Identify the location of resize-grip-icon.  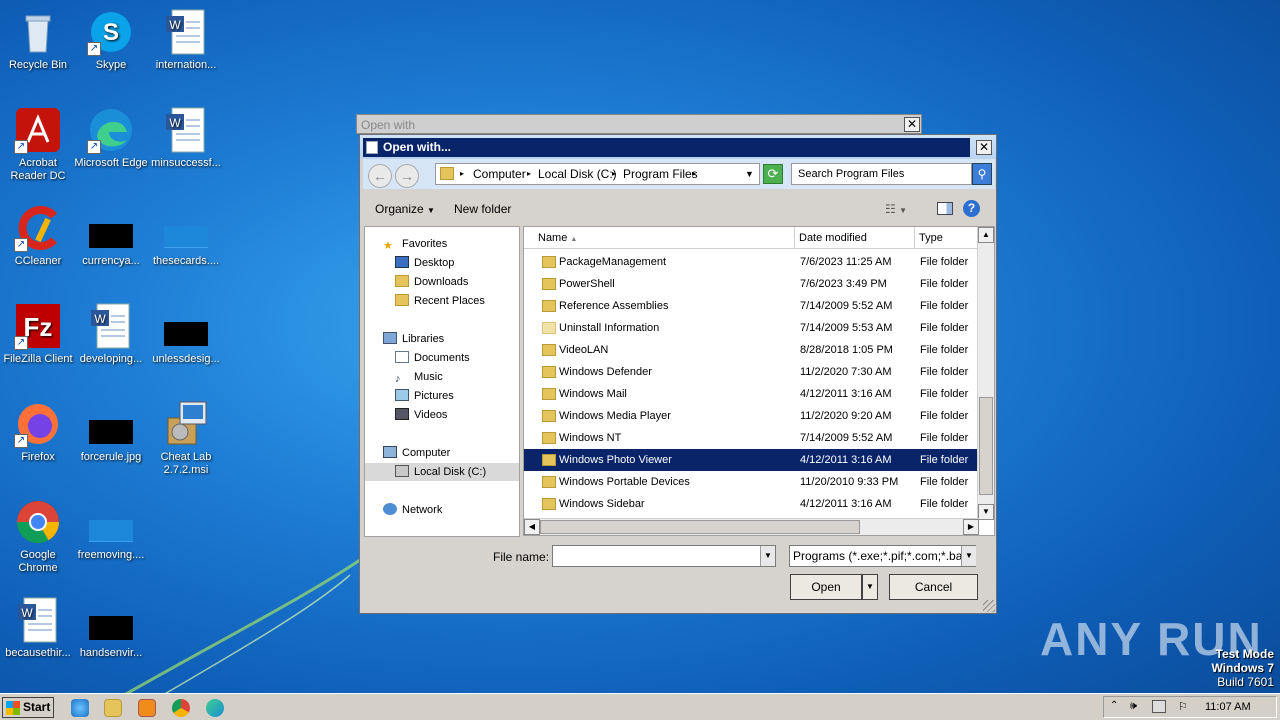
(989, 606).